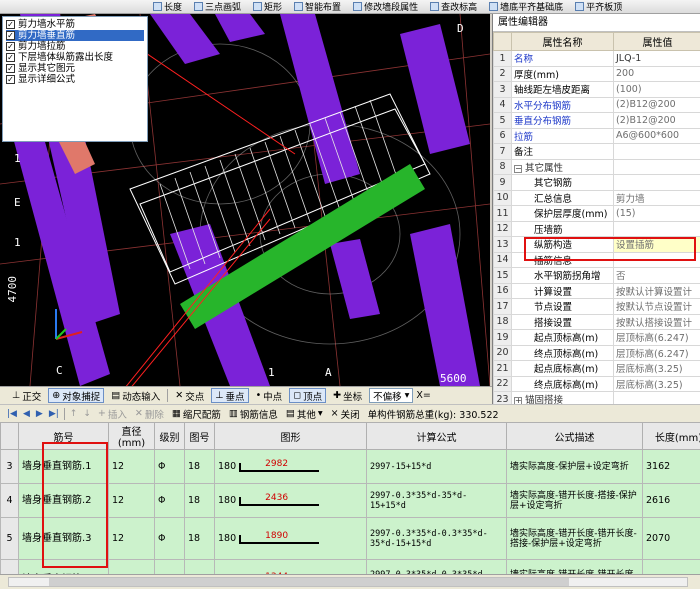 This screenshot has width=700, height=589. Describe the element at coordinates (63, 538) in the screenshot. I see `rebar-name: 墙身垂直钢筋.3` at that location.